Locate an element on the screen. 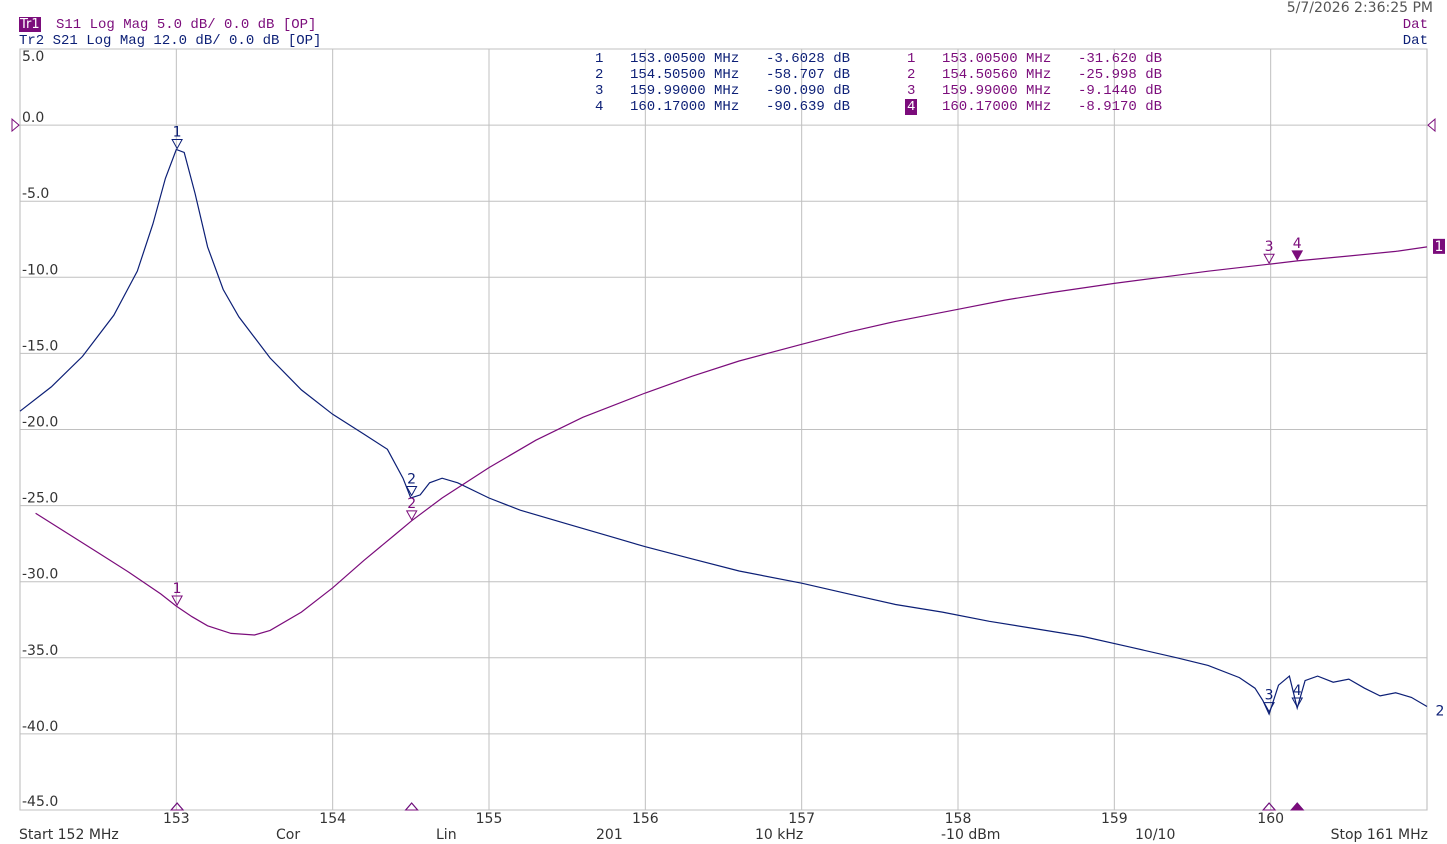  marker-freq: 154.50560 MHz is located at coordinates (997, 75).